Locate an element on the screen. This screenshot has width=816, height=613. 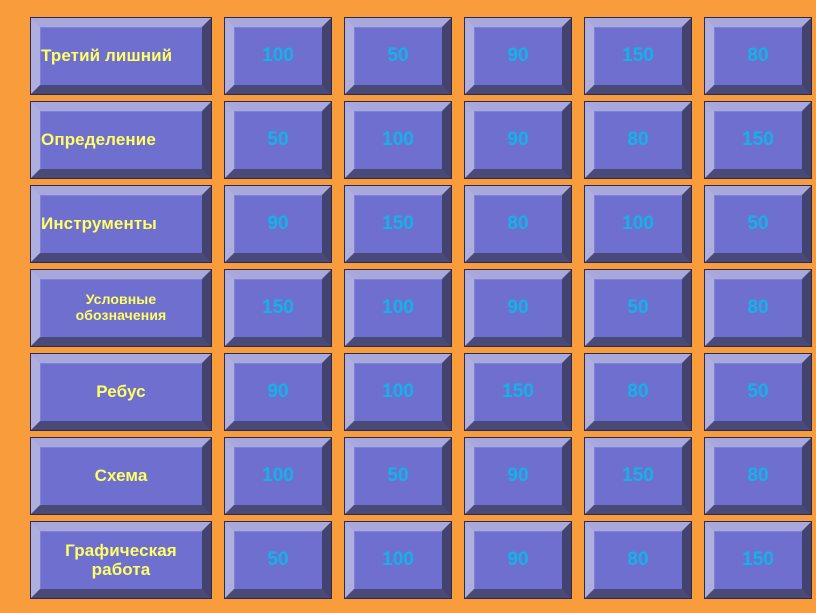
category-tile: Третий лишний is located at coordinates (121, 56).